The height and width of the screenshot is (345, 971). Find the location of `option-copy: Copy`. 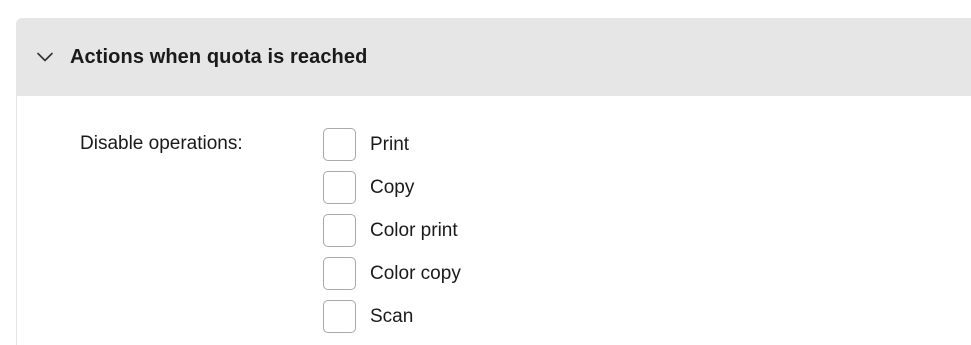

option-copy: Copy is located at coordinates (392, 187).